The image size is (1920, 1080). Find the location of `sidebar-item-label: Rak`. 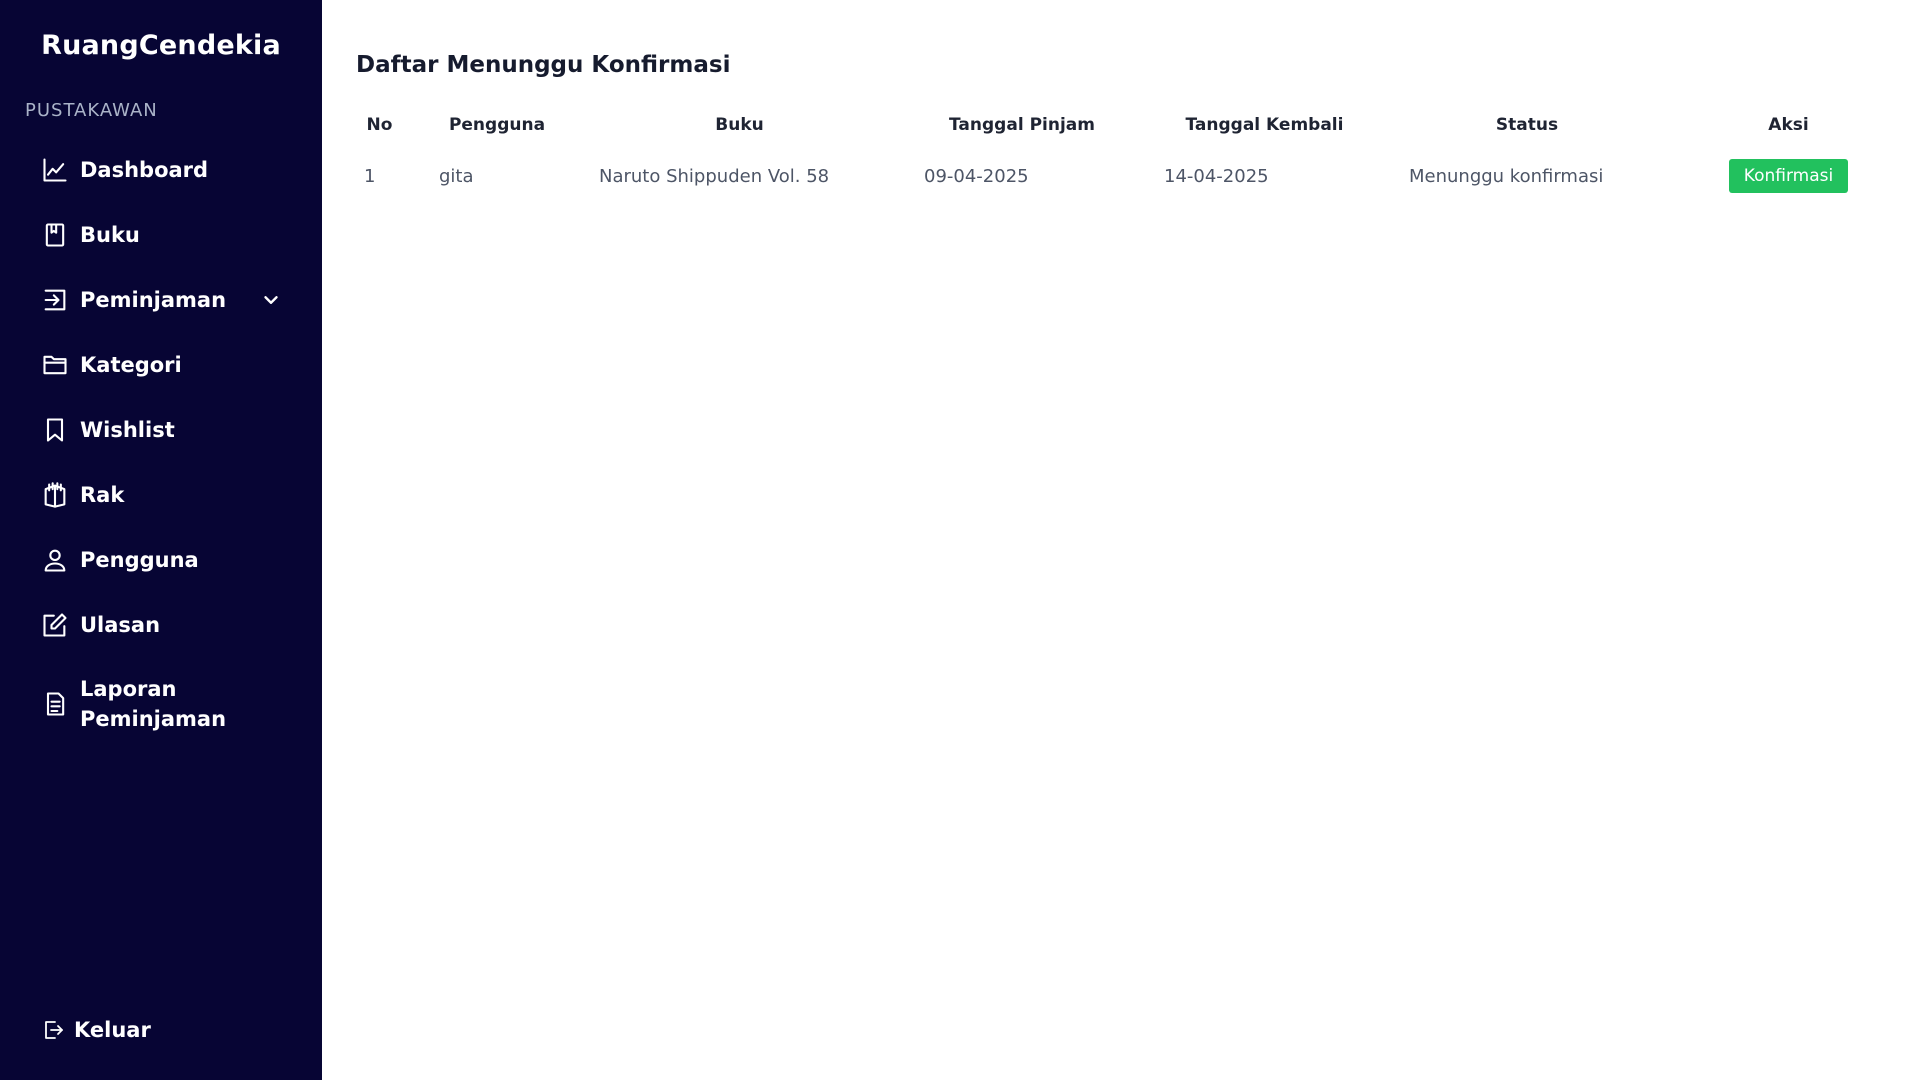

sidebar-item-label: Rak is located at coordinates (102, 494).